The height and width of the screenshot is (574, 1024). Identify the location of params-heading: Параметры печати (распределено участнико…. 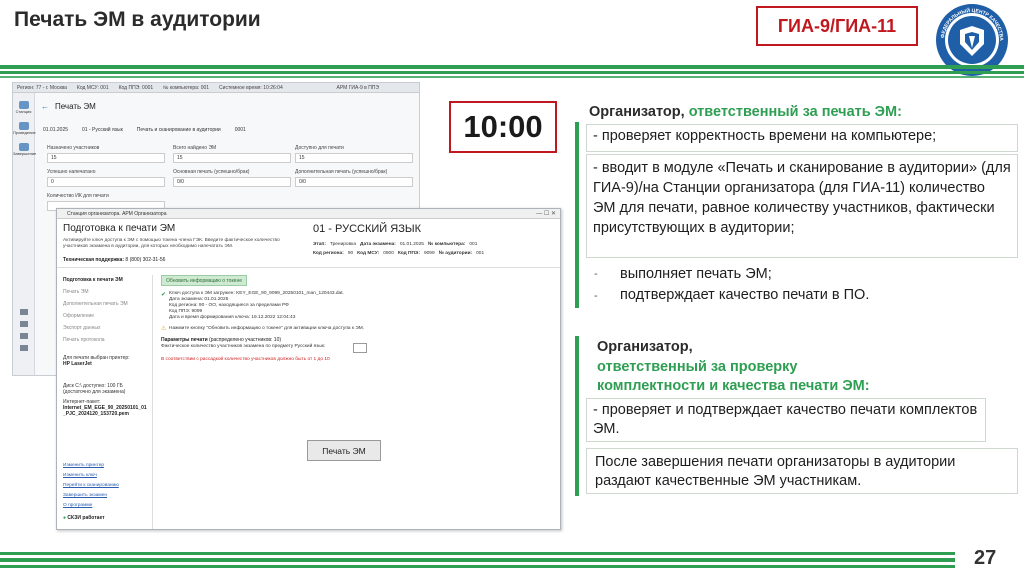
(221, 340).